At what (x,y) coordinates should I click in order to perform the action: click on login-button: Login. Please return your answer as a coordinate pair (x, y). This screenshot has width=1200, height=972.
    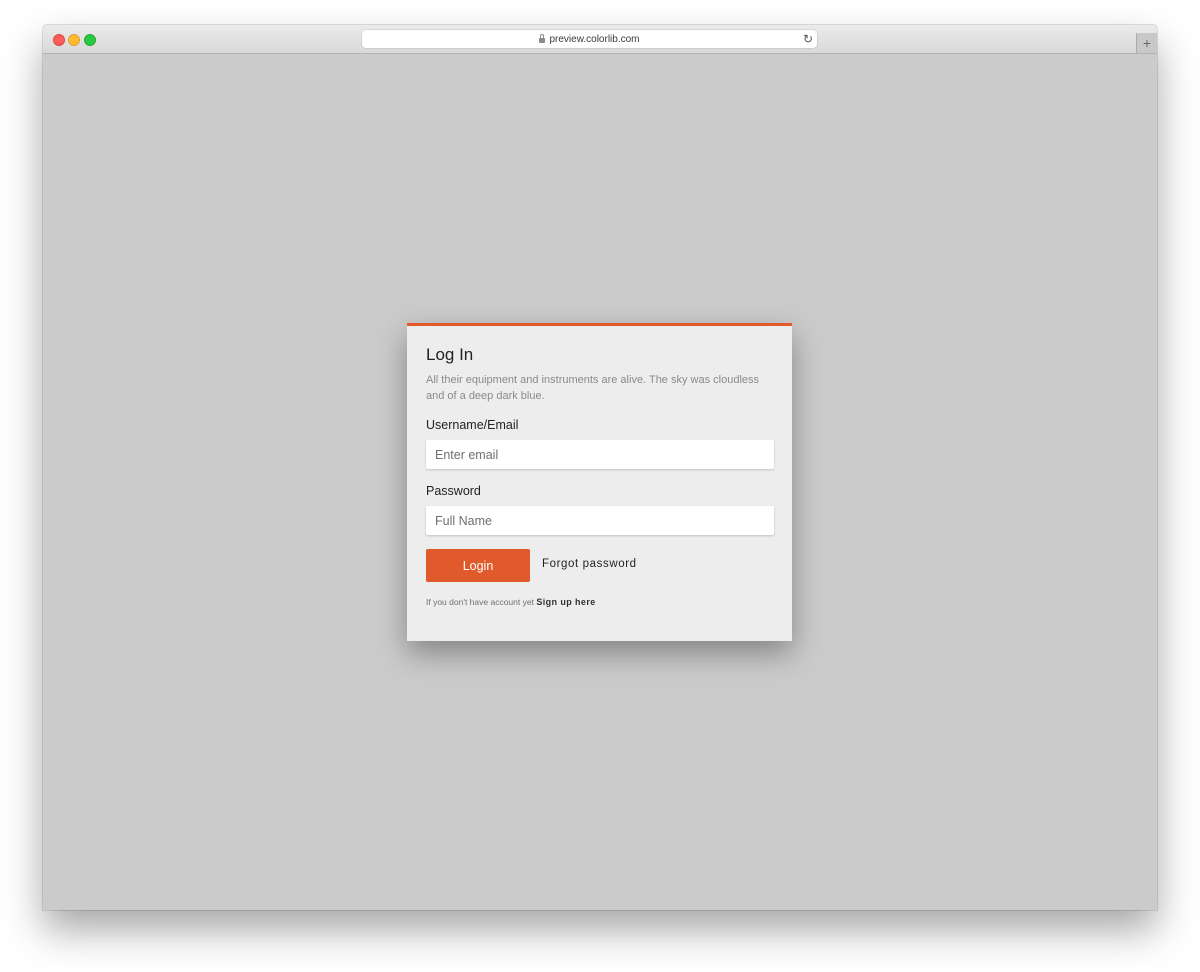
    Looking at the image, I should click on (478, 565).